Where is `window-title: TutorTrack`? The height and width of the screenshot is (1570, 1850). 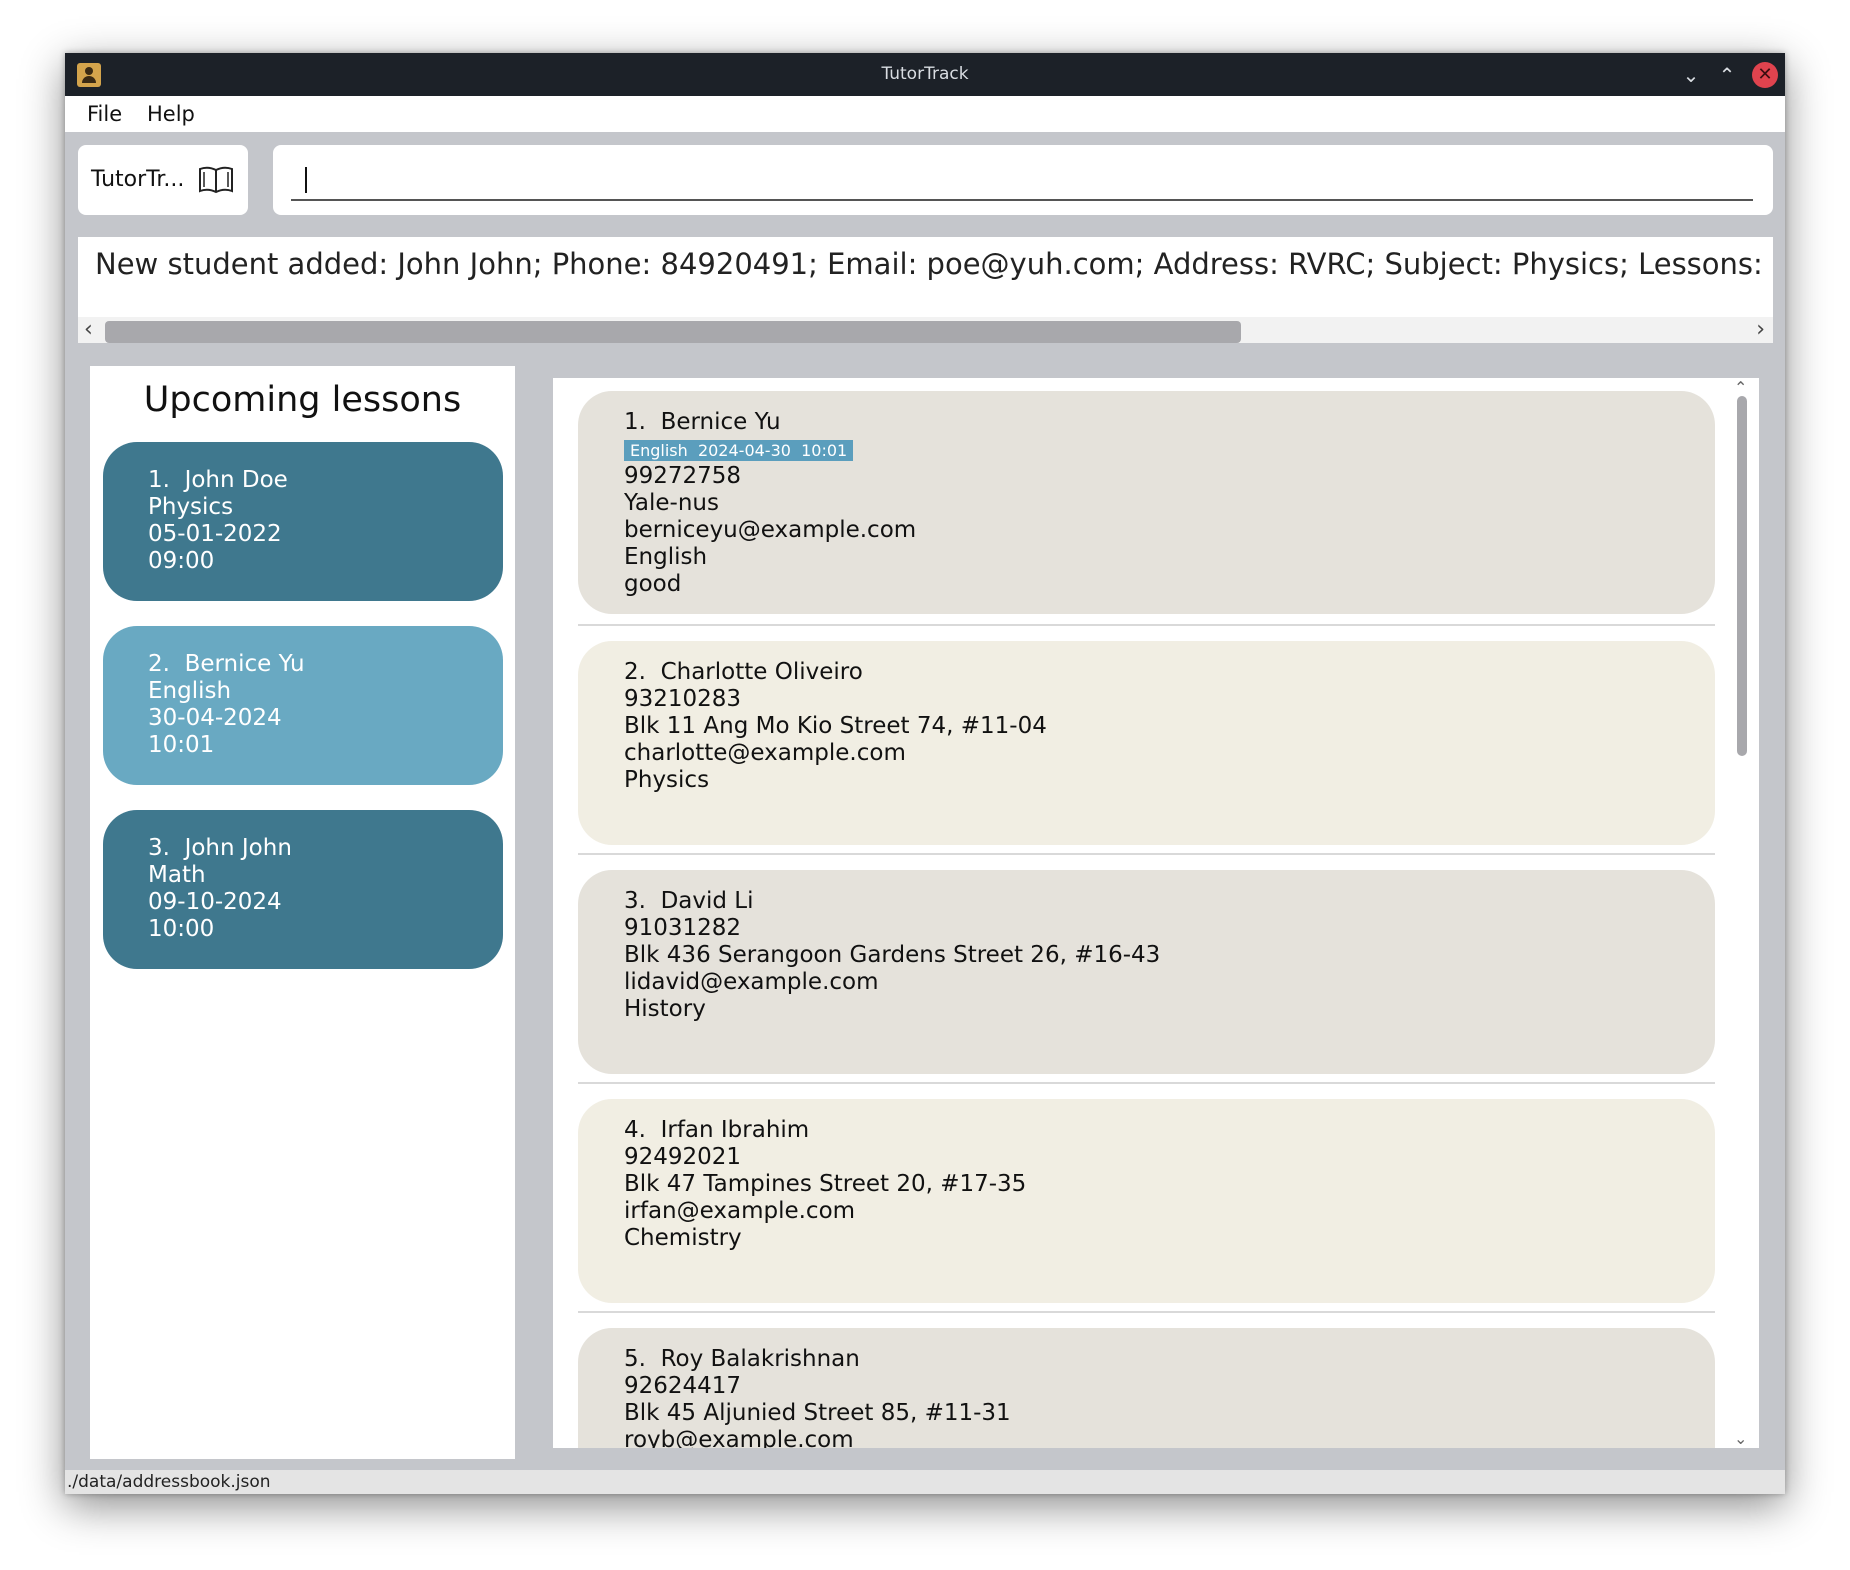
window-title: TutorTrack is located at coordinates (925, 74).